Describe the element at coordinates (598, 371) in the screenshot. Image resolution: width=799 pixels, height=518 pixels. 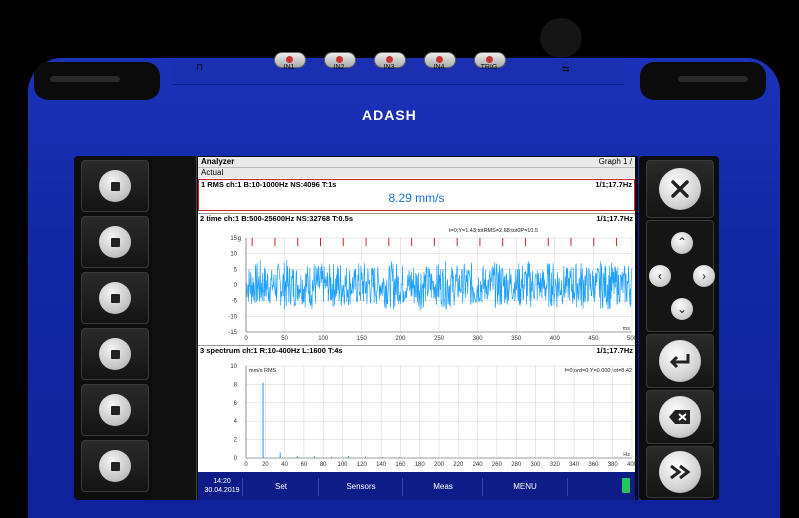
I see `spectrum-readout: f=0;ord=0;Y=0.000;tot=8.42` at that location.